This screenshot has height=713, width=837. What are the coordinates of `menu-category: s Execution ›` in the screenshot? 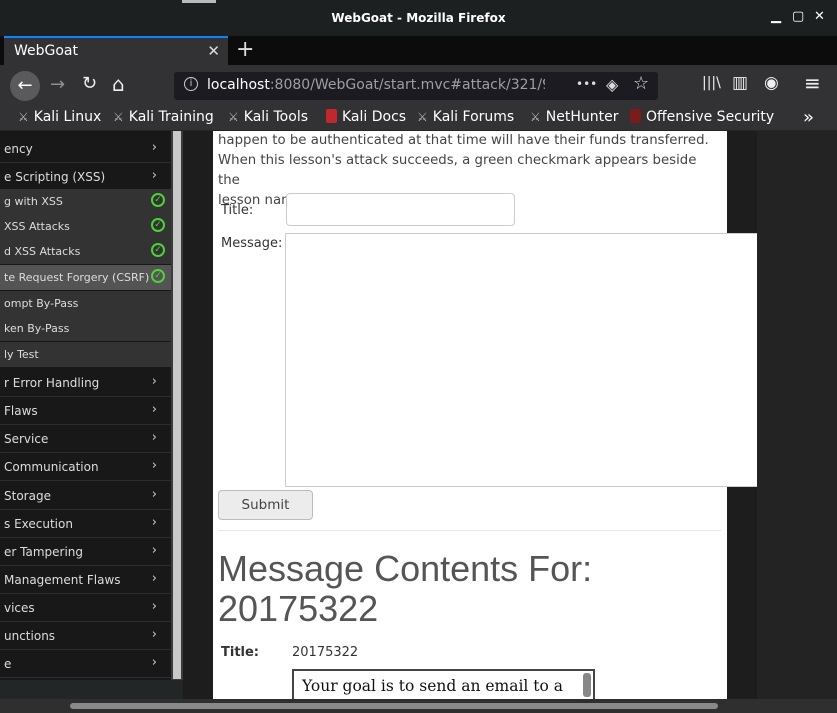 It's located at (85, 524).